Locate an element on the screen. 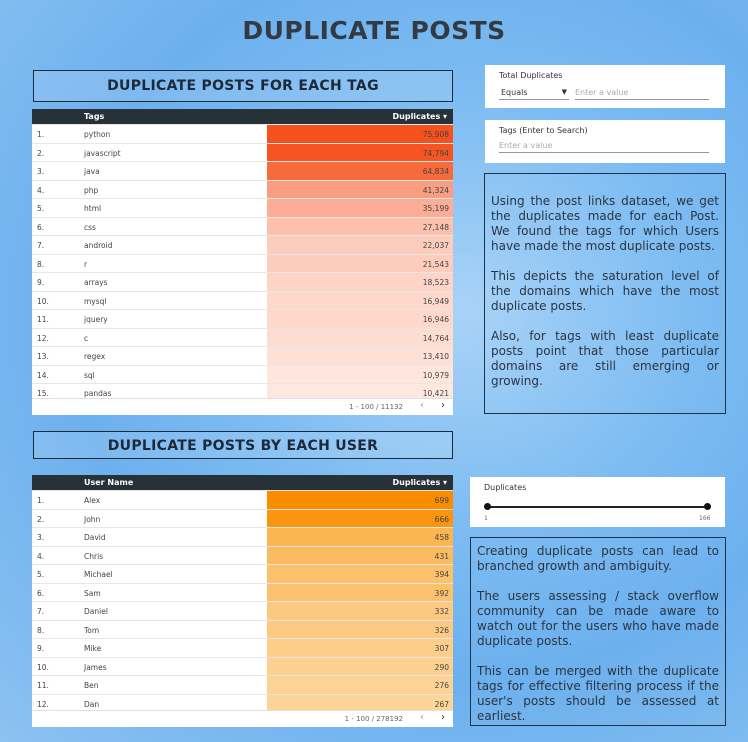 Image resolution: width=748 pixels, height=742 pixels. table-row: 5. html 35,199 is located at coordinates (242, 207).